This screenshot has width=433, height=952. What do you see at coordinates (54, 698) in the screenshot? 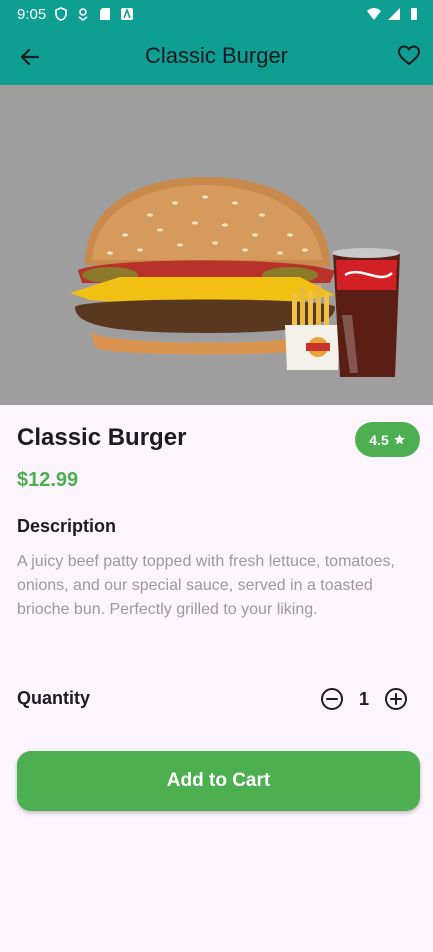
I see `quantity-label: Quantity` at bounding box center [54, 698].